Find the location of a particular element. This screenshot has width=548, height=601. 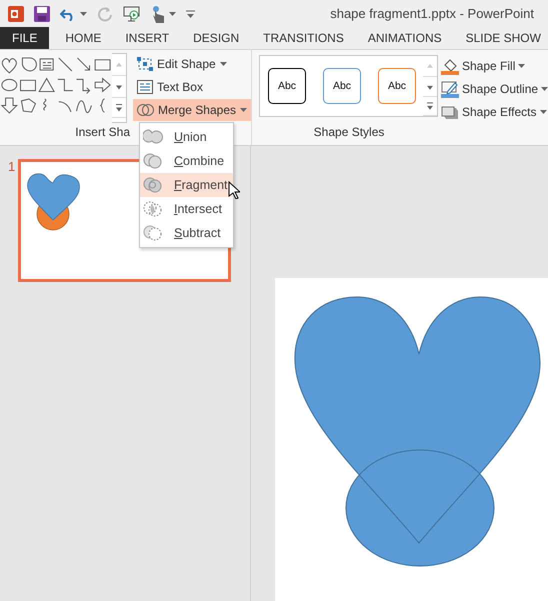

pencil-icon is located at coordinates (450, 89).